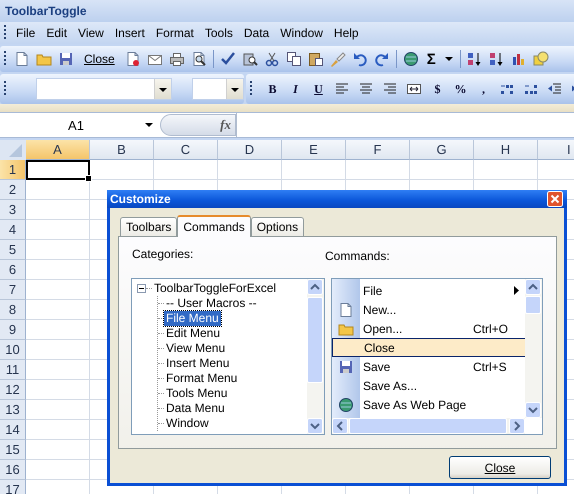  Describe the element at coordinates (122, 150) in the screenshot. I see `column-header: B` at that location.